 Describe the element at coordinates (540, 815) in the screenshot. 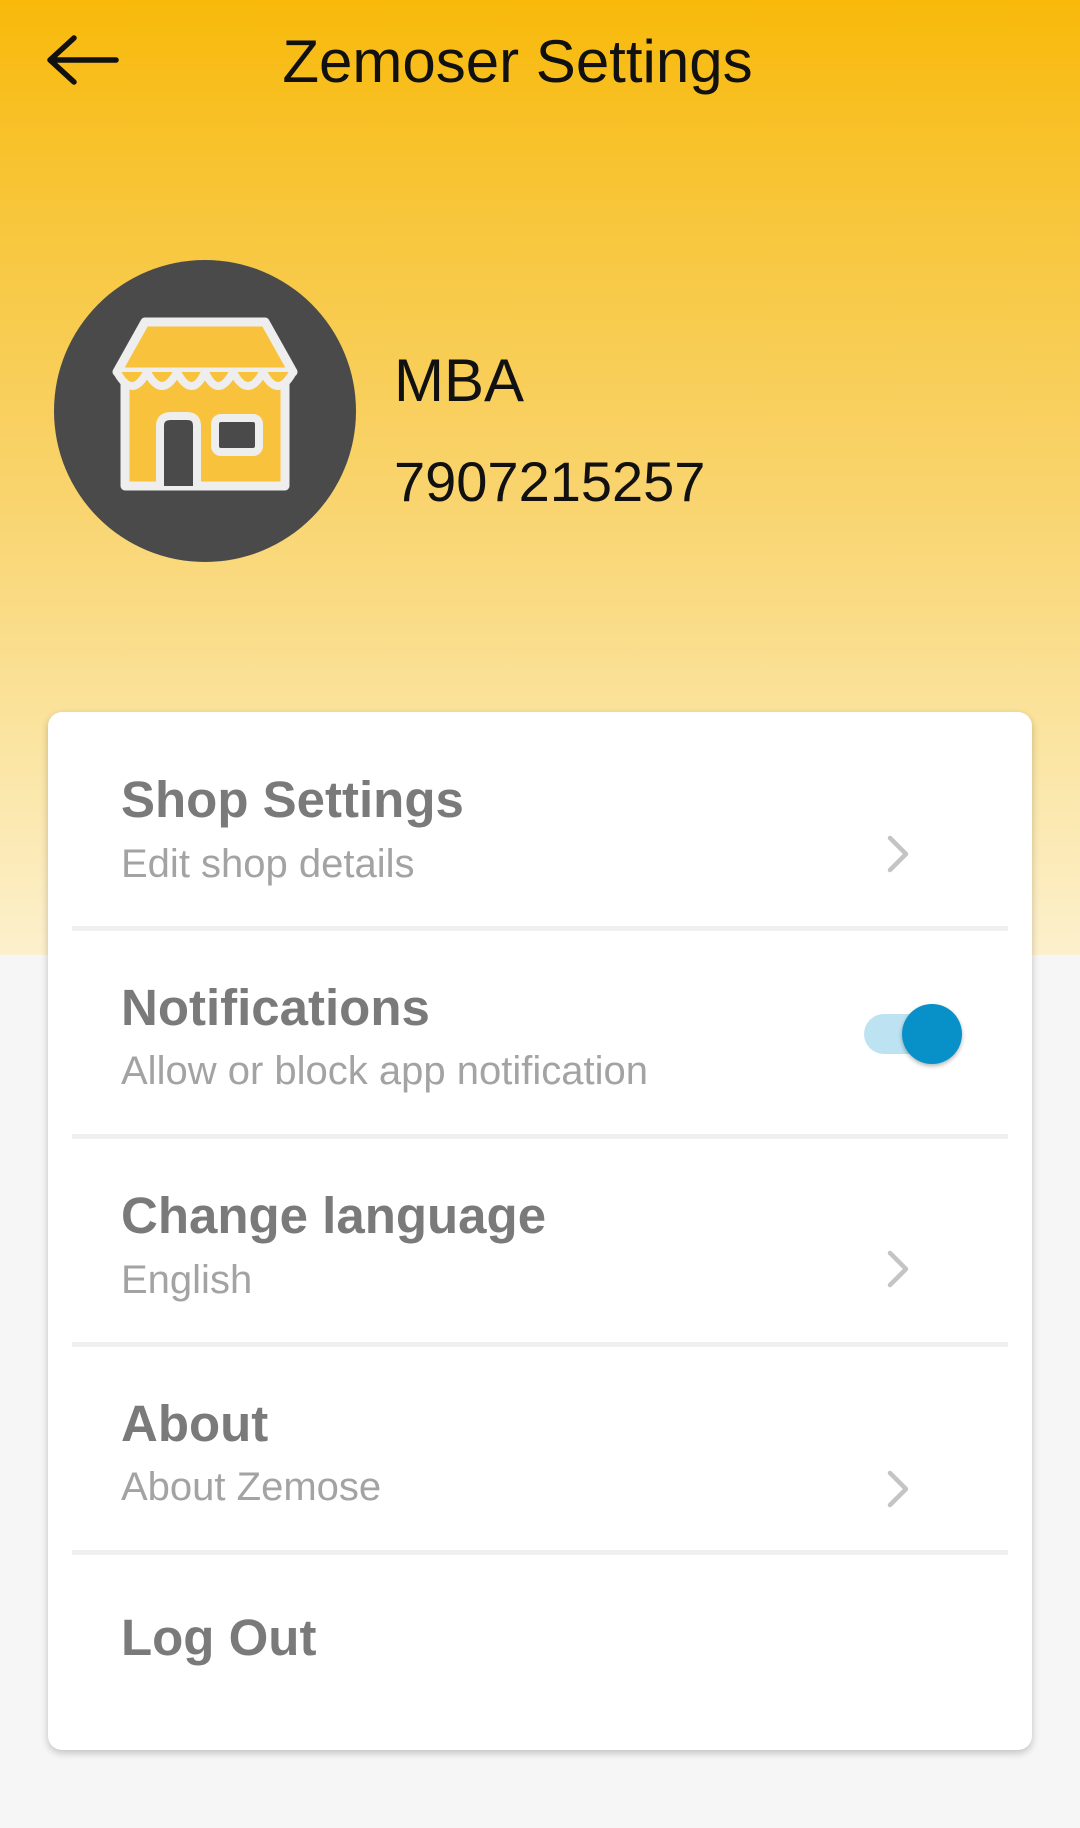

I see `shop-settings-row: Shop Settings Edit shop details` at that location.